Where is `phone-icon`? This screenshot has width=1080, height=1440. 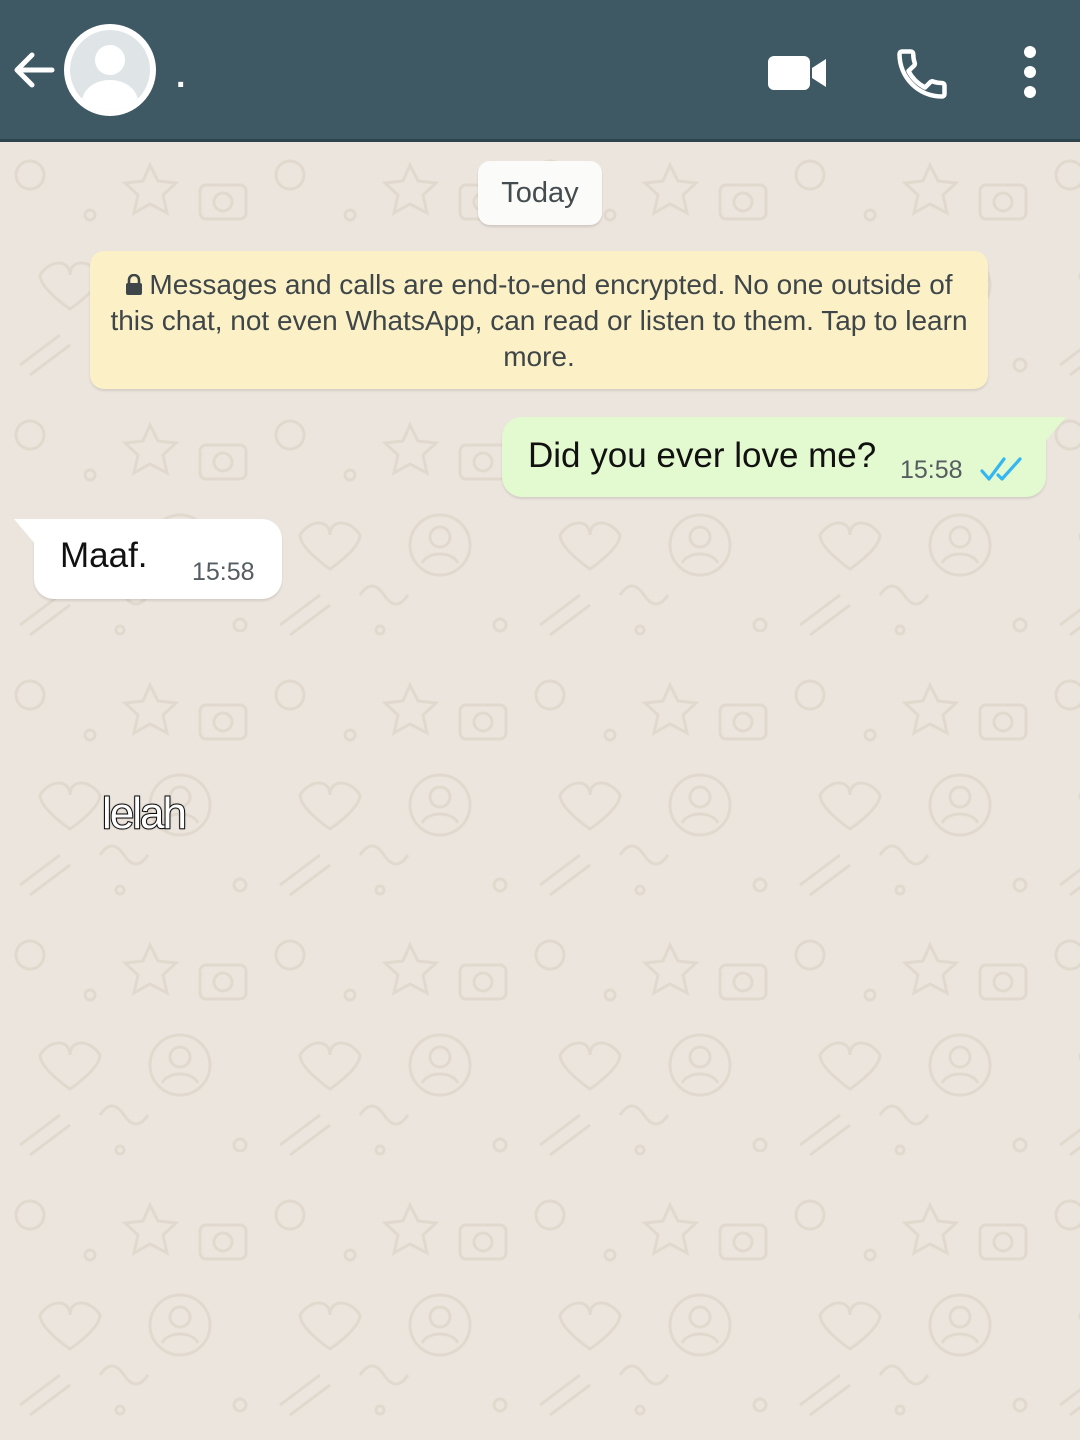
phone-icon is located at coordinates (922, 74).